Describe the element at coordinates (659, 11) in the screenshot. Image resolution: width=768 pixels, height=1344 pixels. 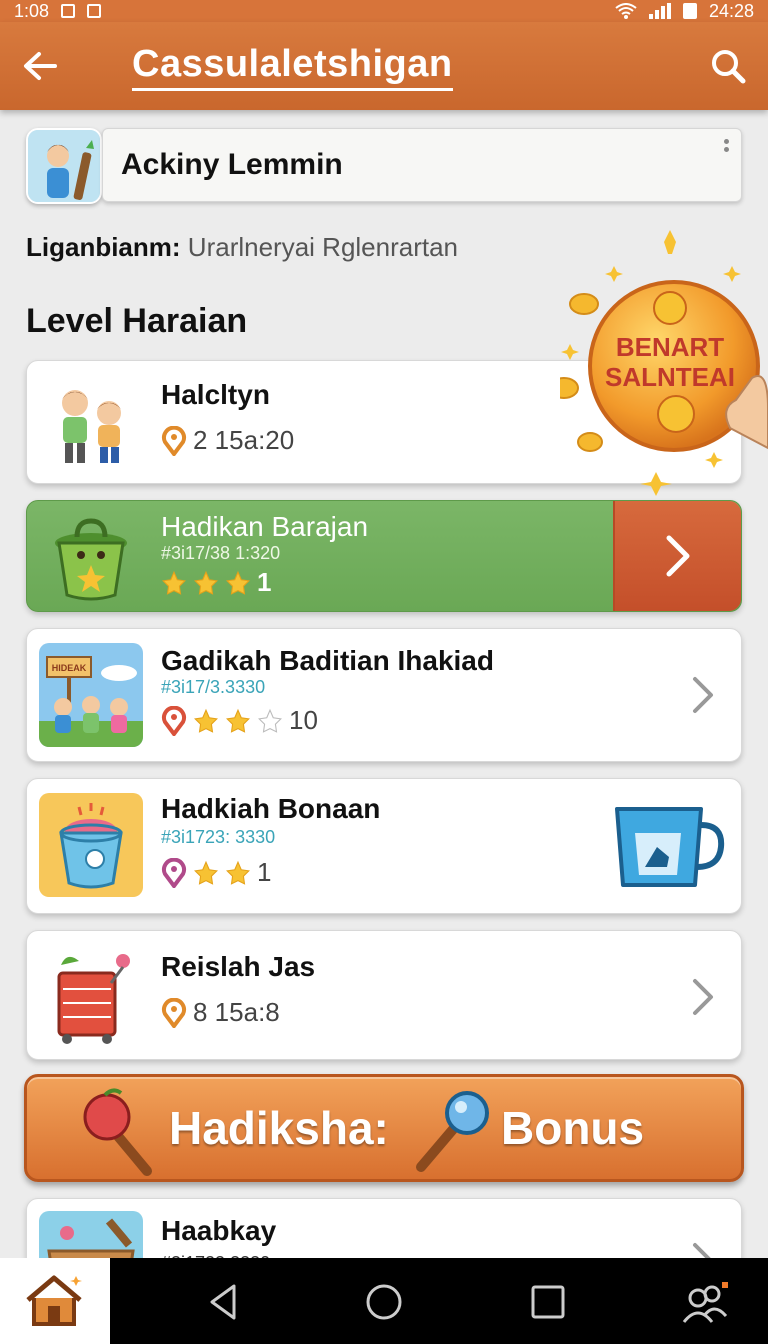
I see `signal-icon` at that location.